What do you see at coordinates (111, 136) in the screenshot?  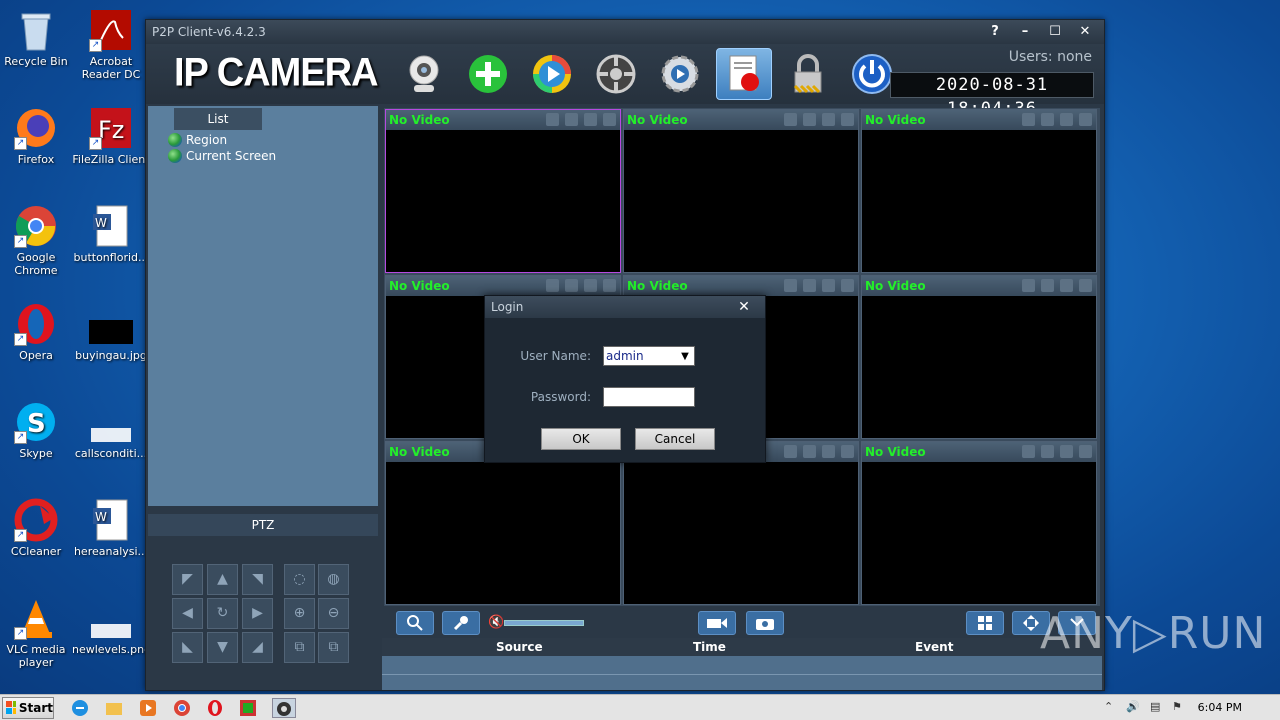 I see `desktop-icon-filezilla: Fz ↗ FileZilla Client` at bounding box center [111, 136].